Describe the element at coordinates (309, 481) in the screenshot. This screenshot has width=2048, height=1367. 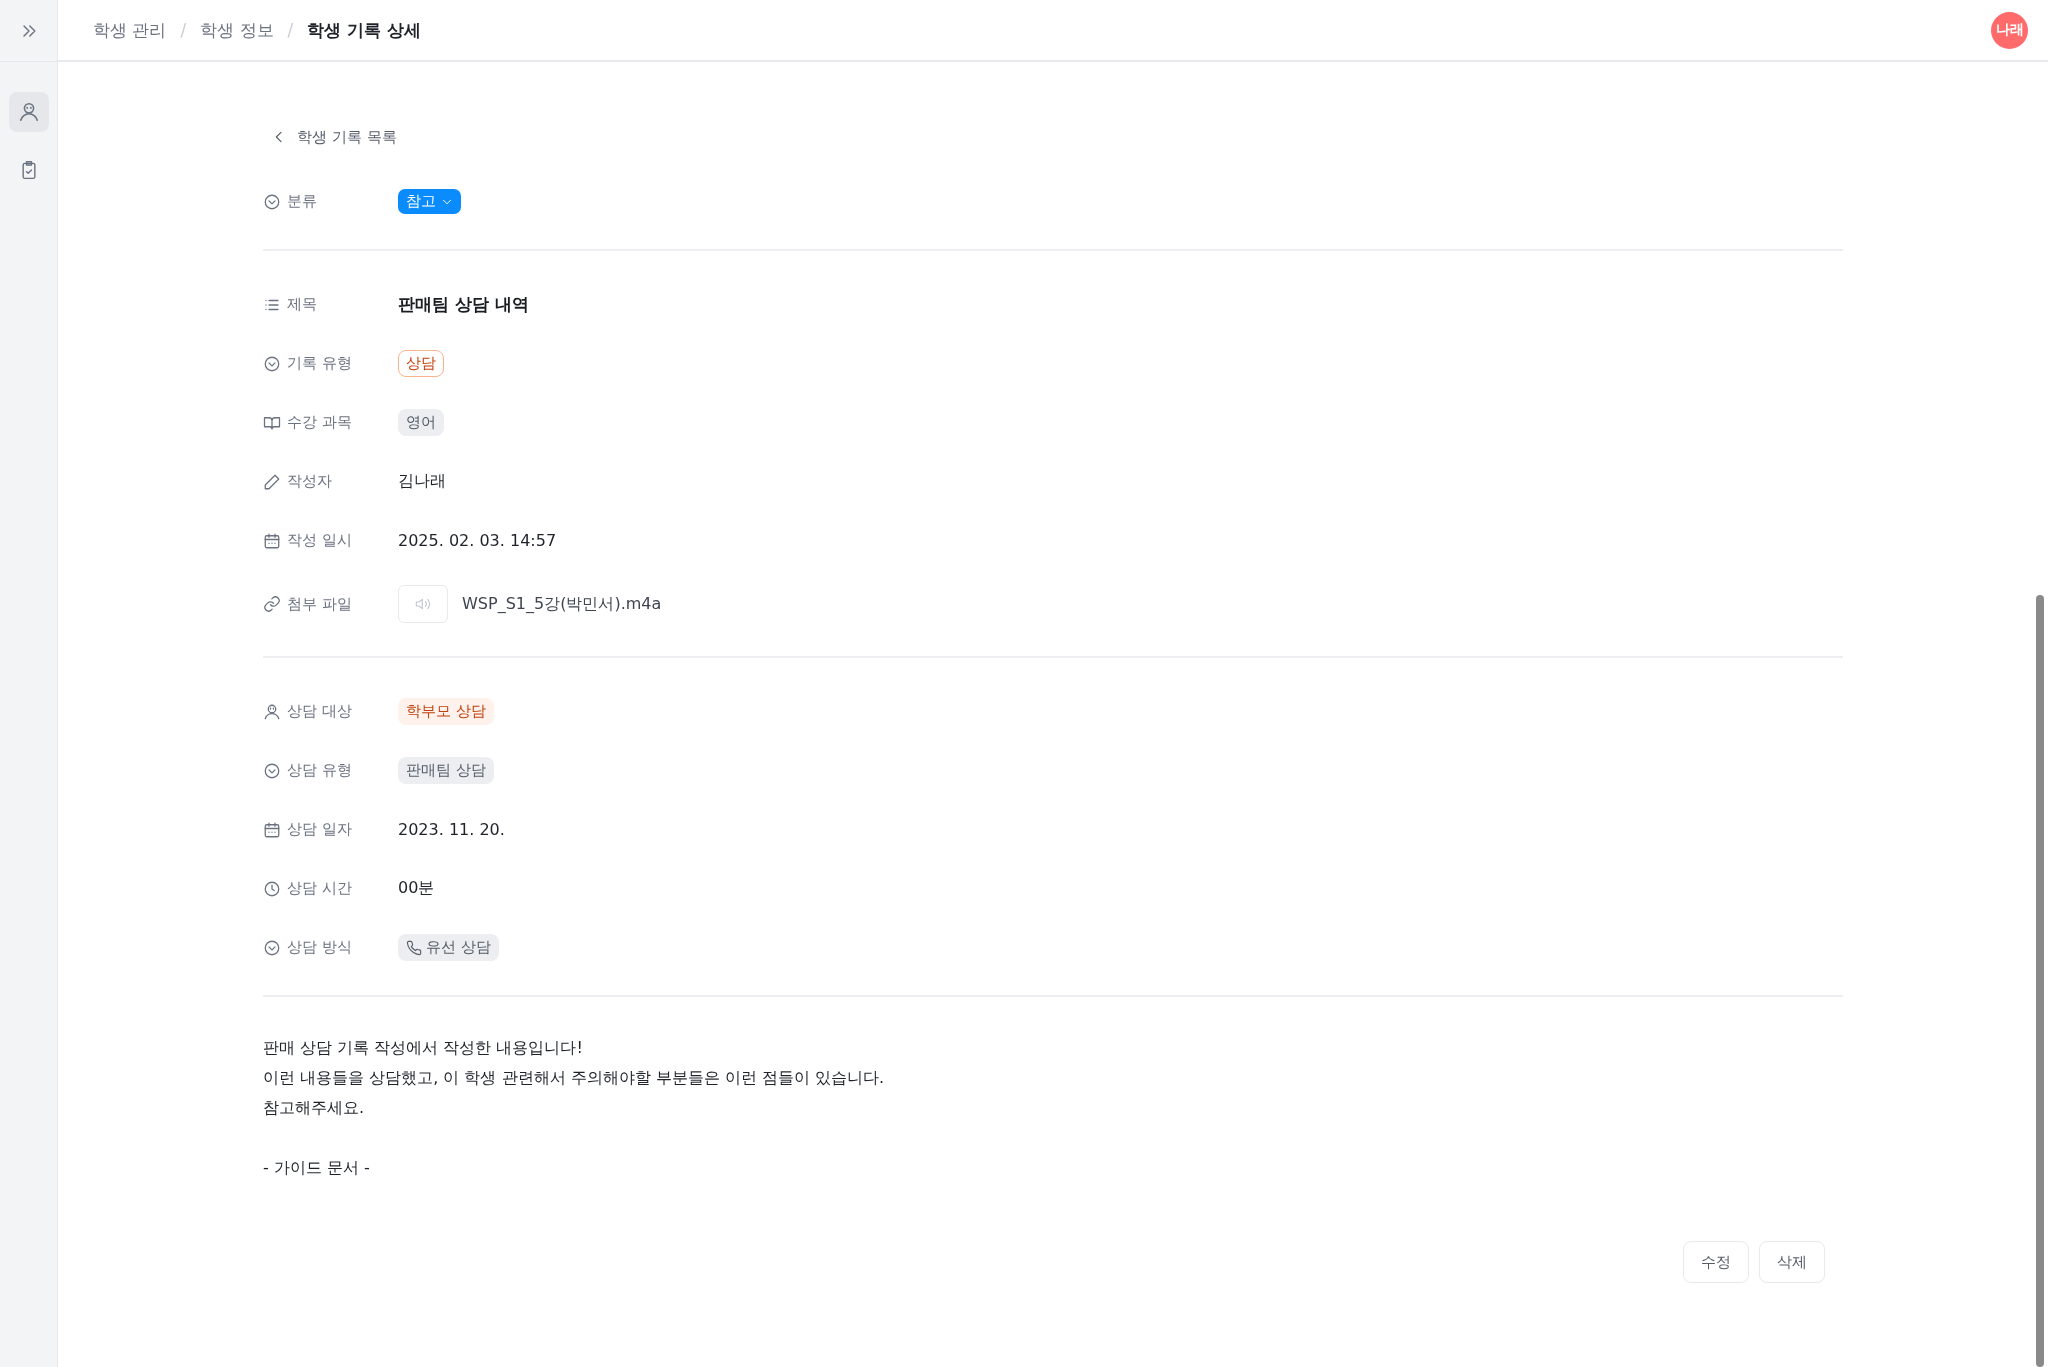
I see `field-label: 작성자` at that location.